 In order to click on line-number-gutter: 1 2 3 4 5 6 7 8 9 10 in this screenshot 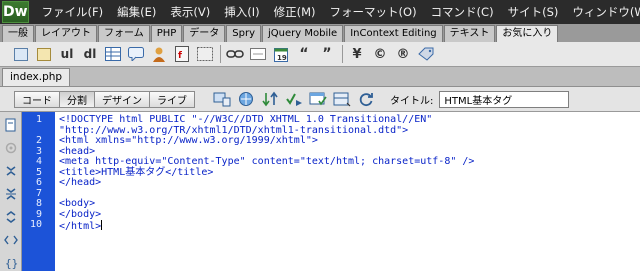, I will do `click(38, 191)`.